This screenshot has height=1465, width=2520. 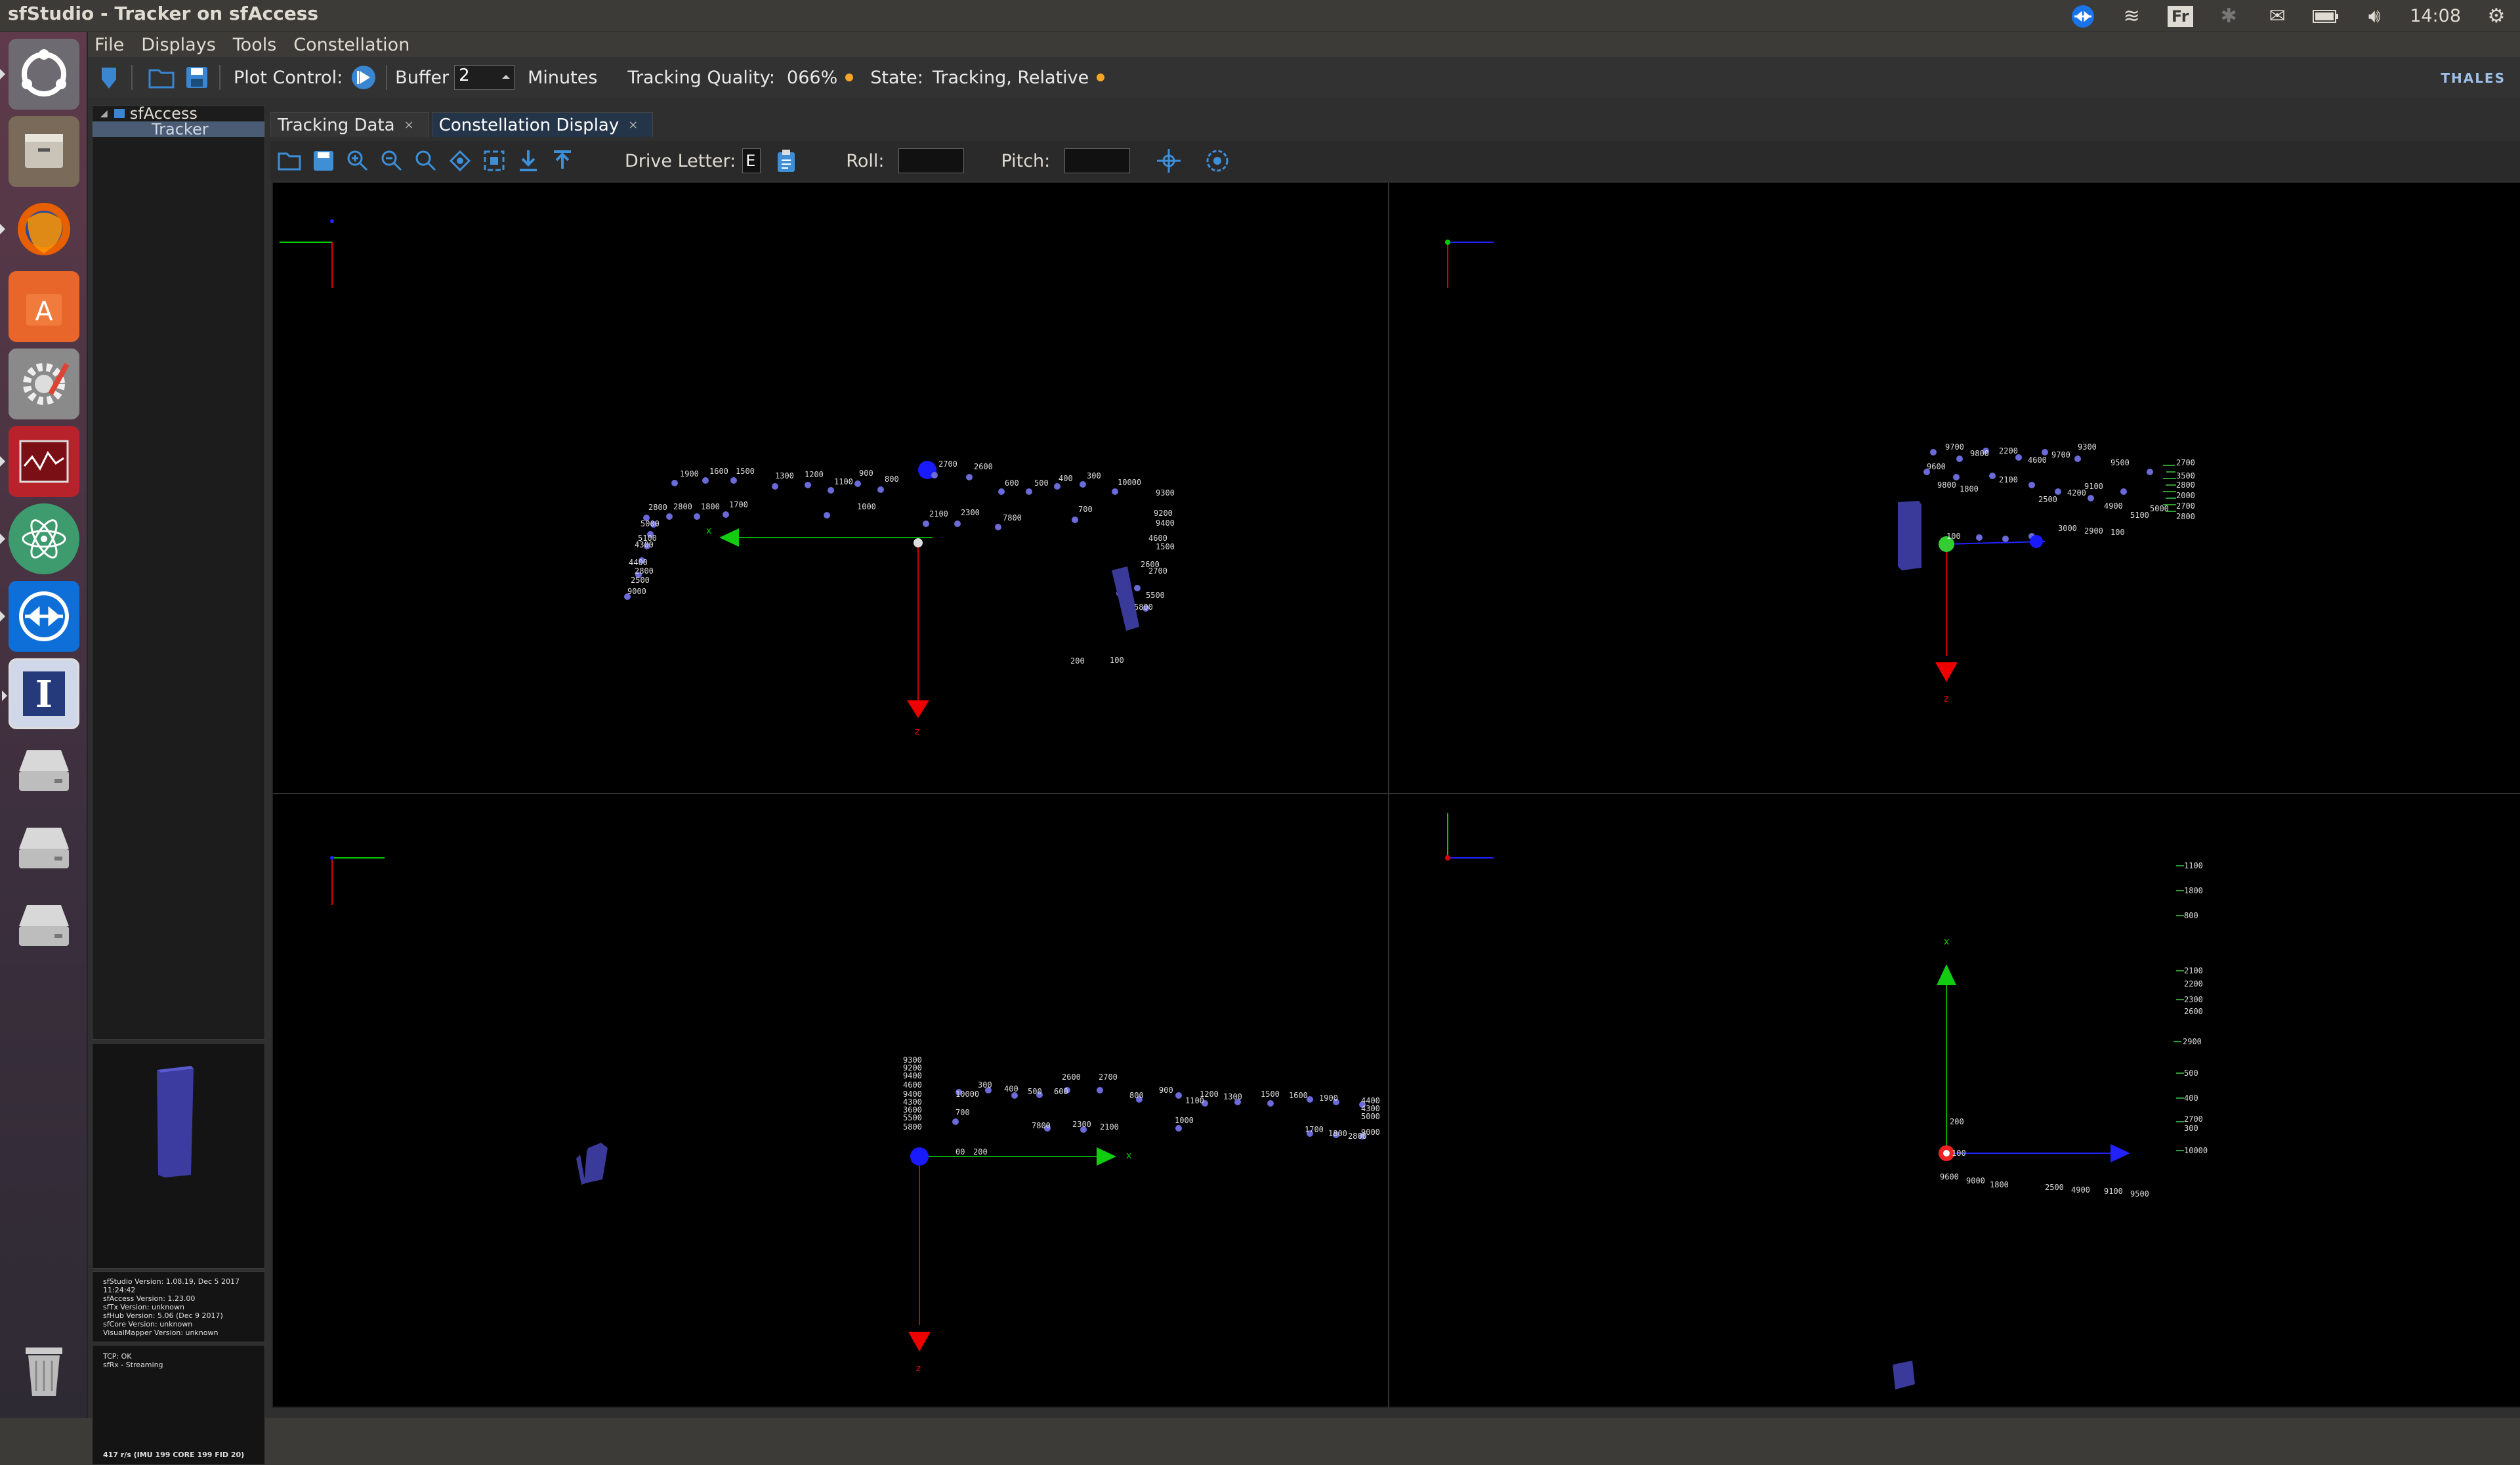 What do you see at coordinates (2193, 999) in the screenshot?
I see `svg-text: 2300` at bounding box center [2193, 999].